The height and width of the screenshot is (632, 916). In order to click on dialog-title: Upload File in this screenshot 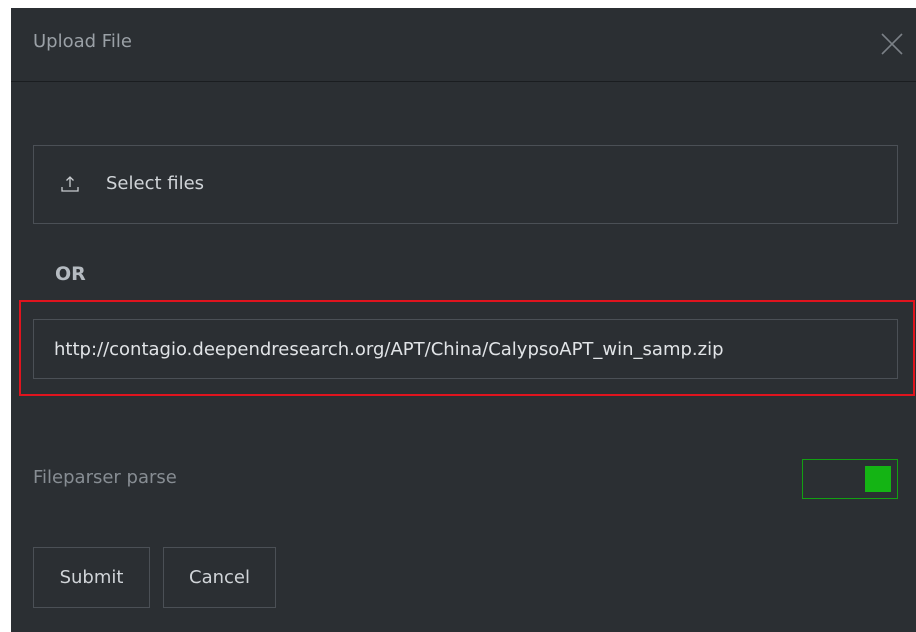, I will do `click(82, 41)`.